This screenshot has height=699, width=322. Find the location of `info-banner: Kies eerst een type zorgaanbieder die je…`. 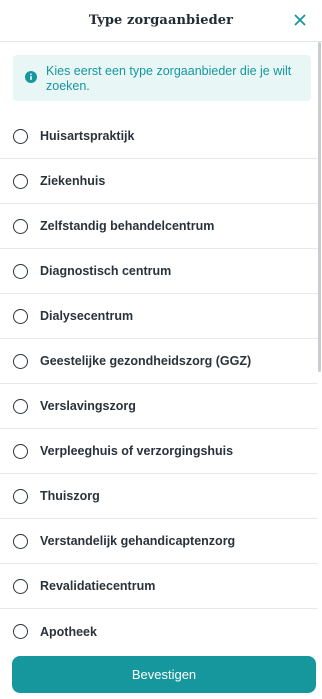

info-banner: Kies eerst een type zorgaanbieder die je… is located at coordinates (162, 78).